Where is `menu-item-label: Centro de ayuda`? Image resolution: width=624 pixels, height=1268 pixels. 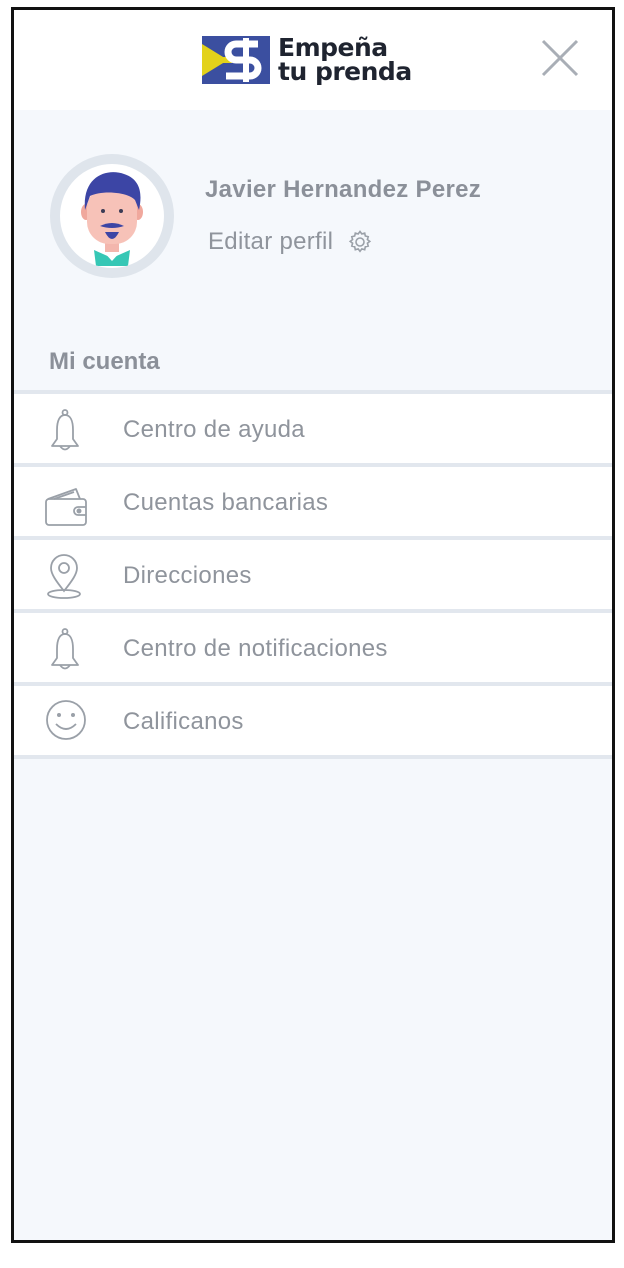
menu-item-label: Centro de ayuda is located at coordinates (214, 429).